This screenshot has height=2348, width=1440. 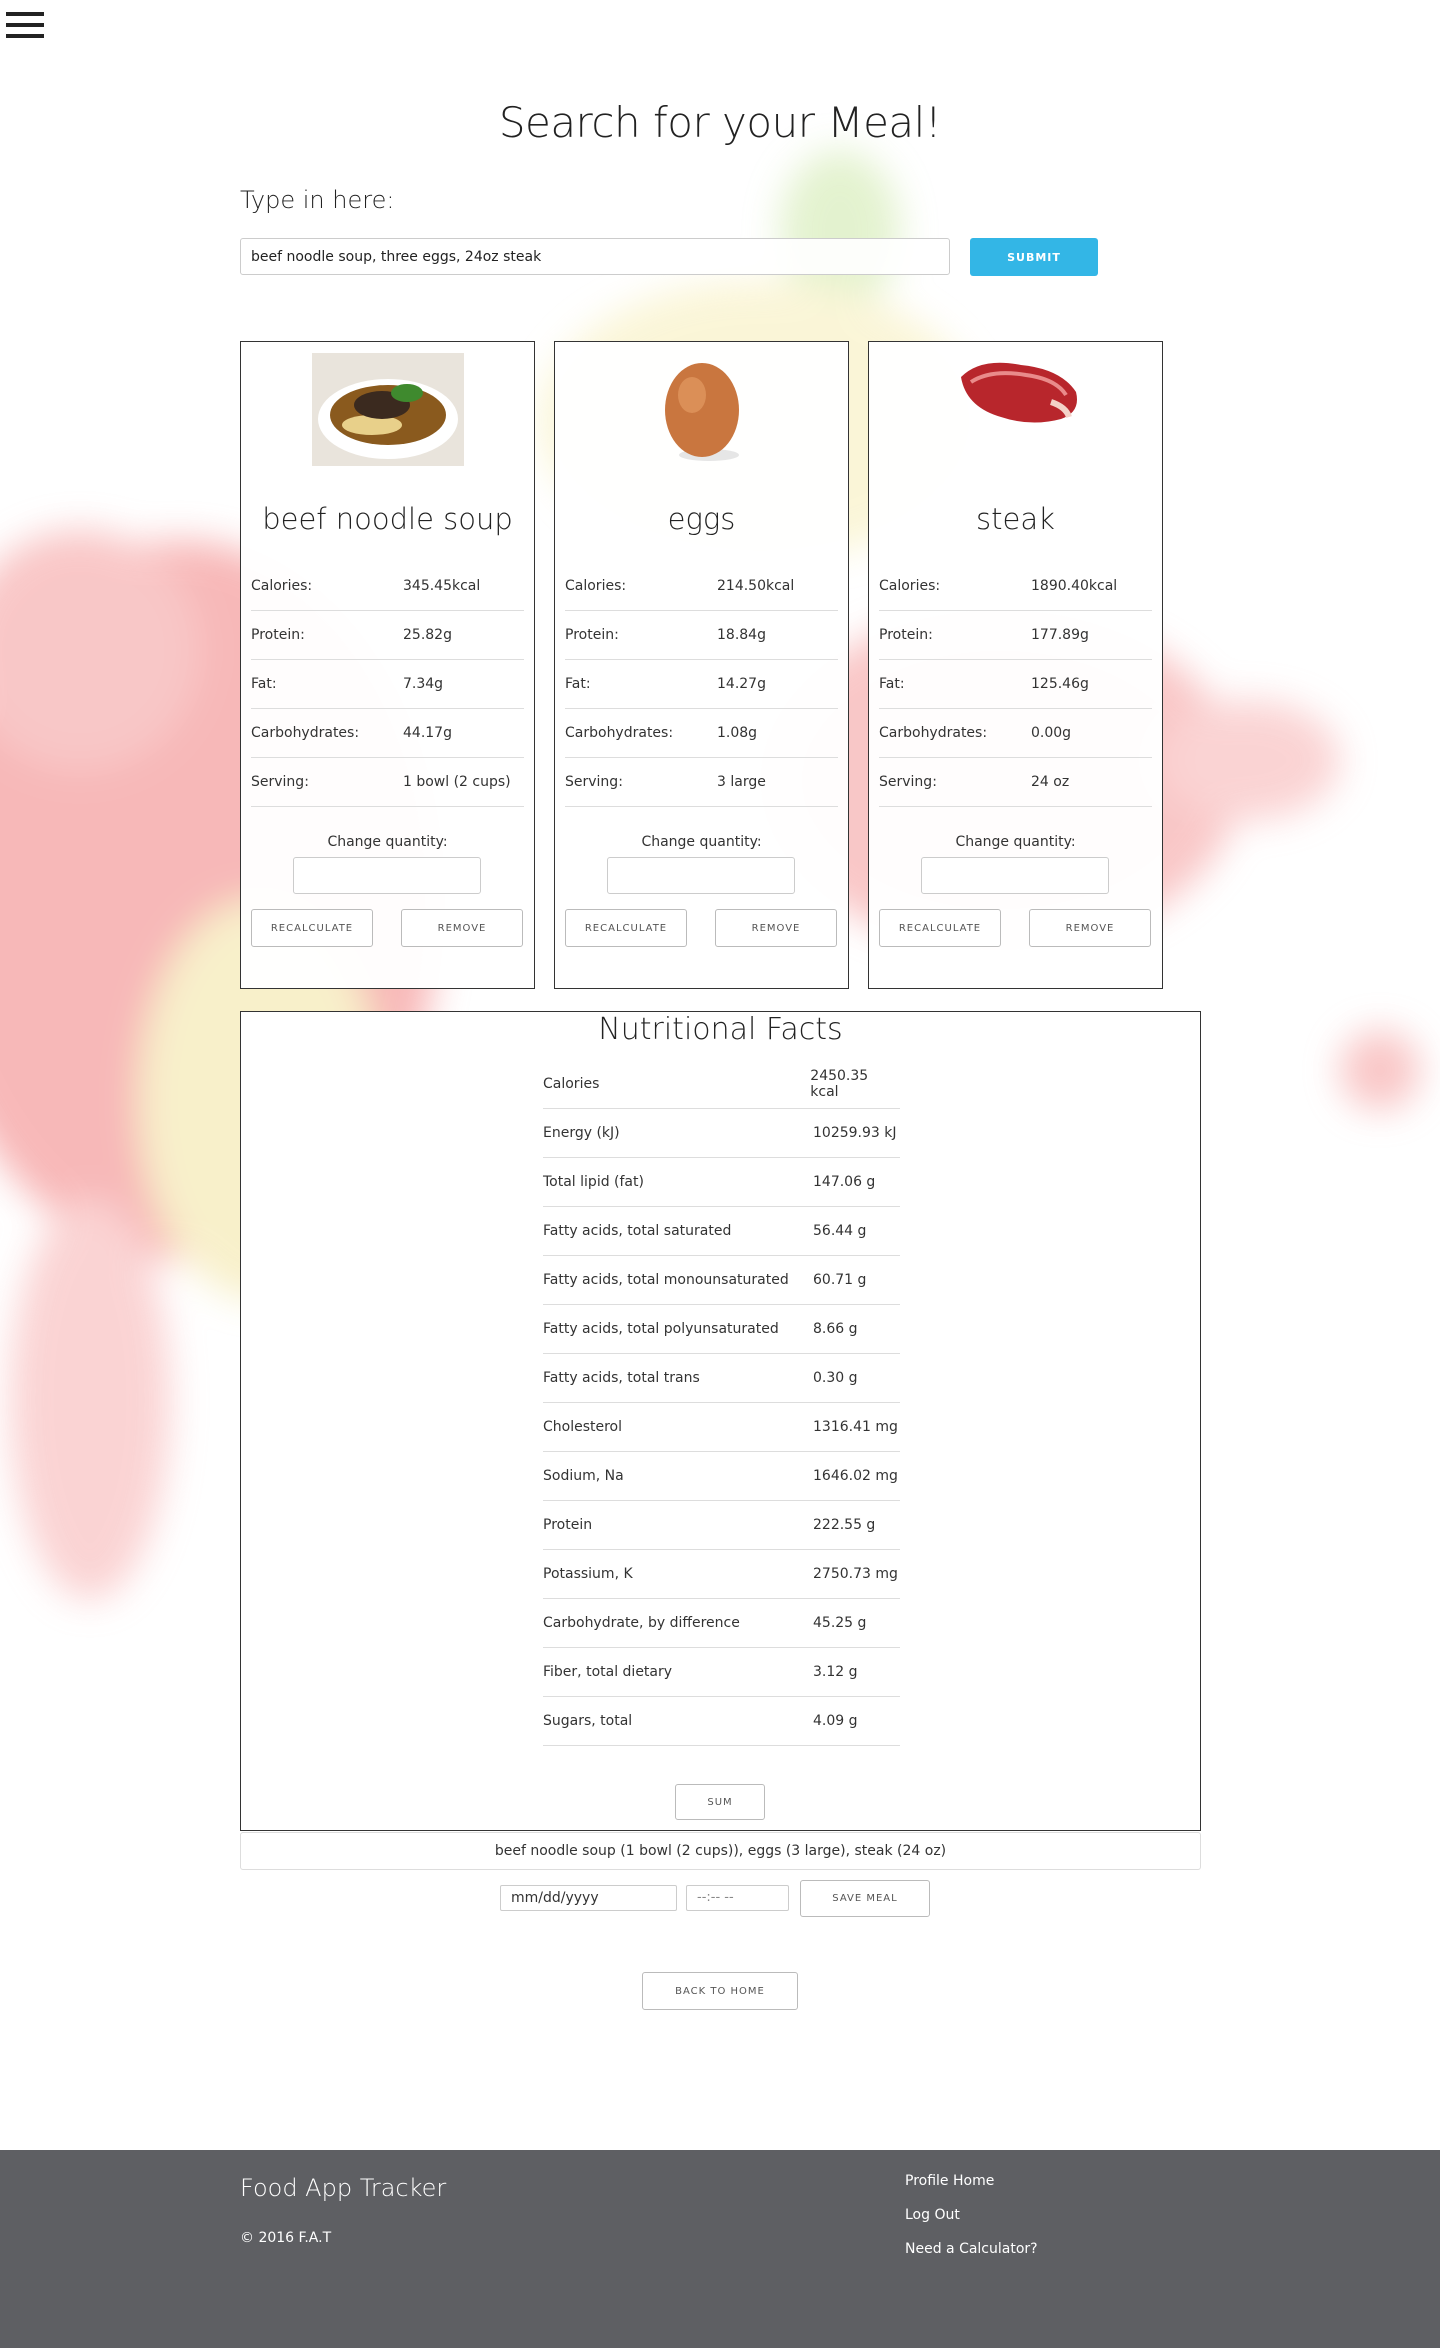 I want to click on nutrient-row: Fat: 14.27g, so click(x=701, y=684).